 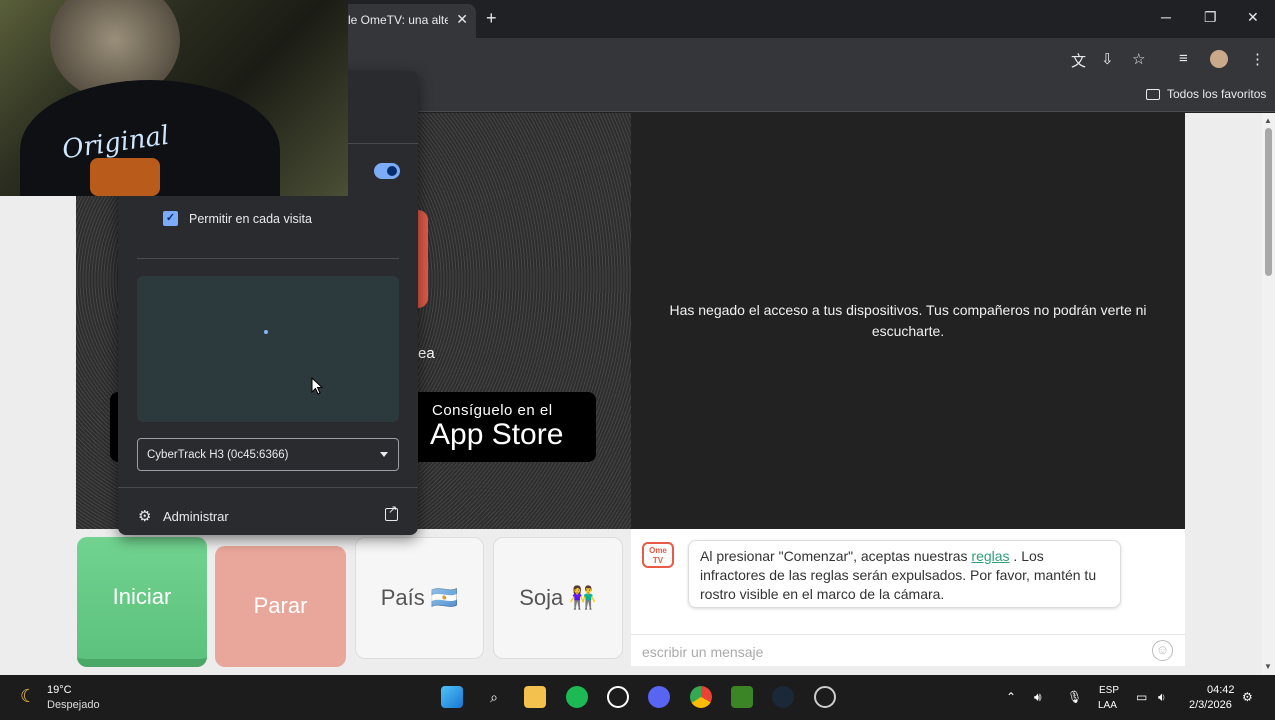 What do you see at coordinates (637, 697) in the screenshot?
I see `windows-taskbar` at bounding box center [637, 697].